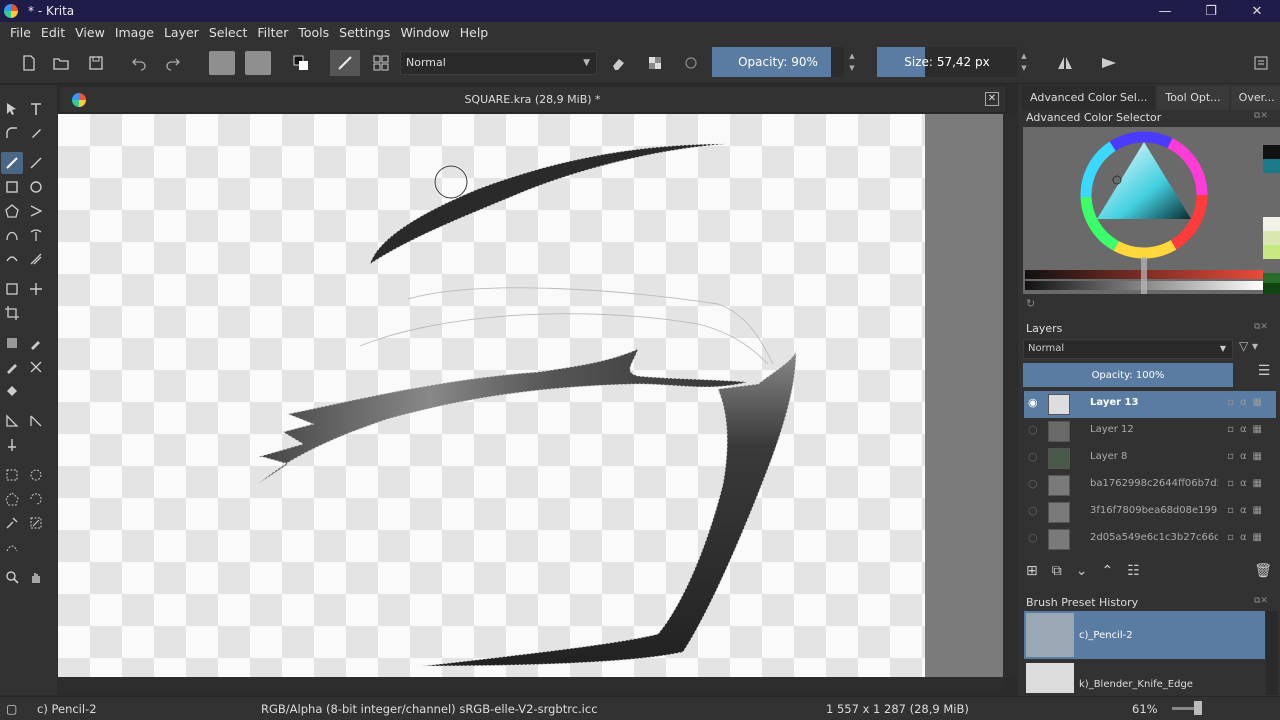 This screenshot has width=1280, height=720. Describe the element at coordinates (1082, 571) in the screenshot. I see `move-layer-down-icon: ⌄` at that location.